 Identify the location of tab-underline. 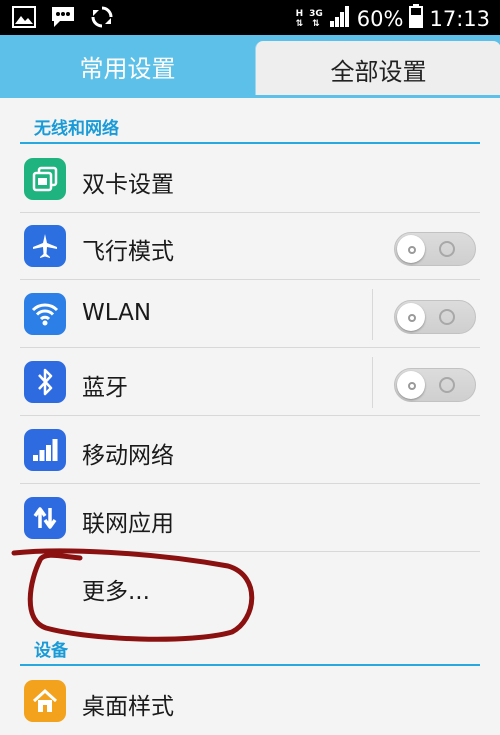
(250, 96).